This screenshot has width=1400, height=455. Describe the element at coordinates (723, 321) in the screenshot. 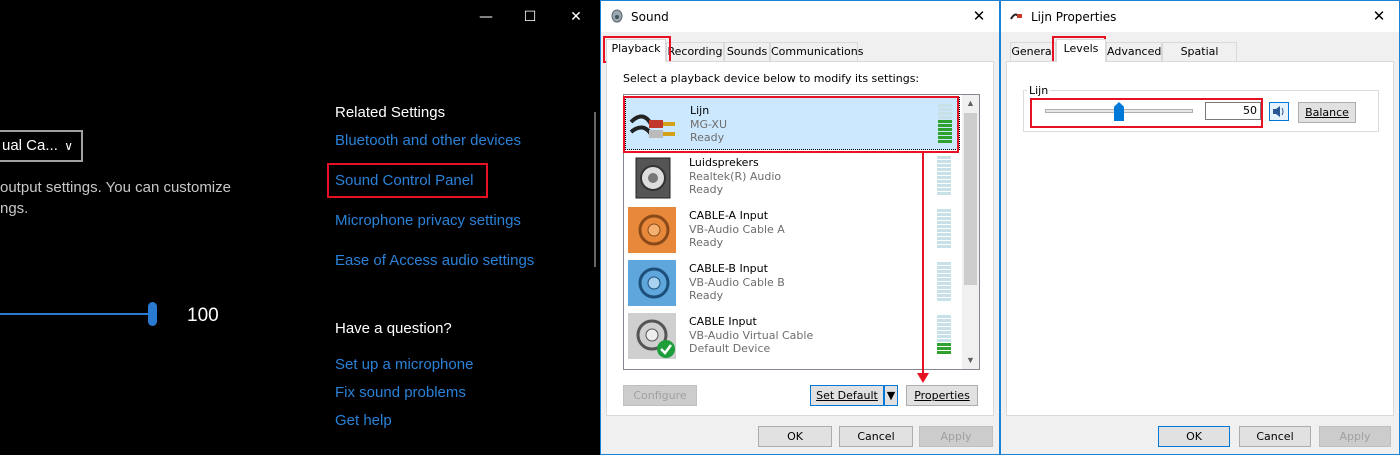

I see `device-name: CABLE Input` at that location.